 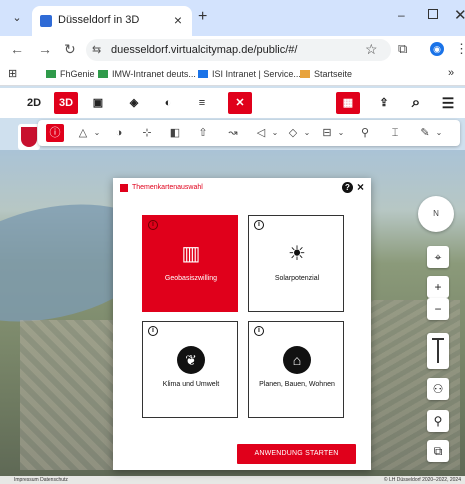 What do you see at coordinates (384, 103) in the screenshot?
I see `share-icon: ⇪` at bounding box center [384, 103].